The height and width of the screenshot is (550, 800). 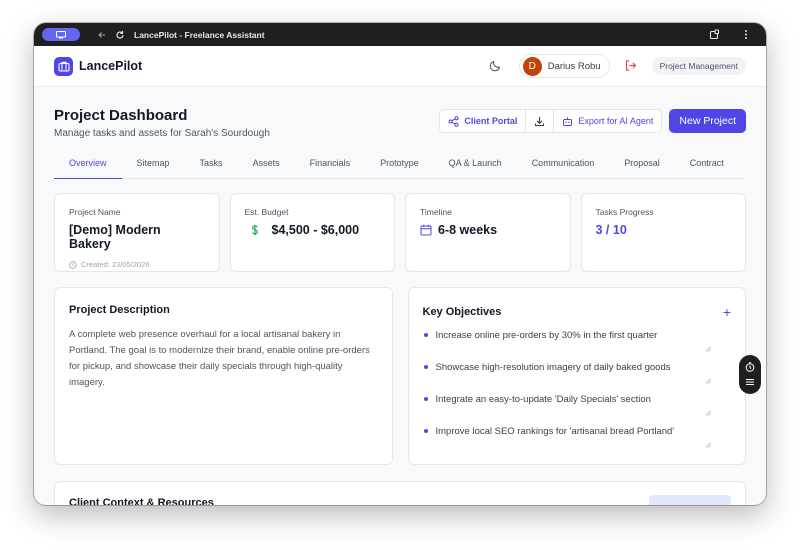 What do you see at coordinates (642, 168) in the screenshot?
I see `tab-proposal: Proposal` at bounding box center [642, 168].